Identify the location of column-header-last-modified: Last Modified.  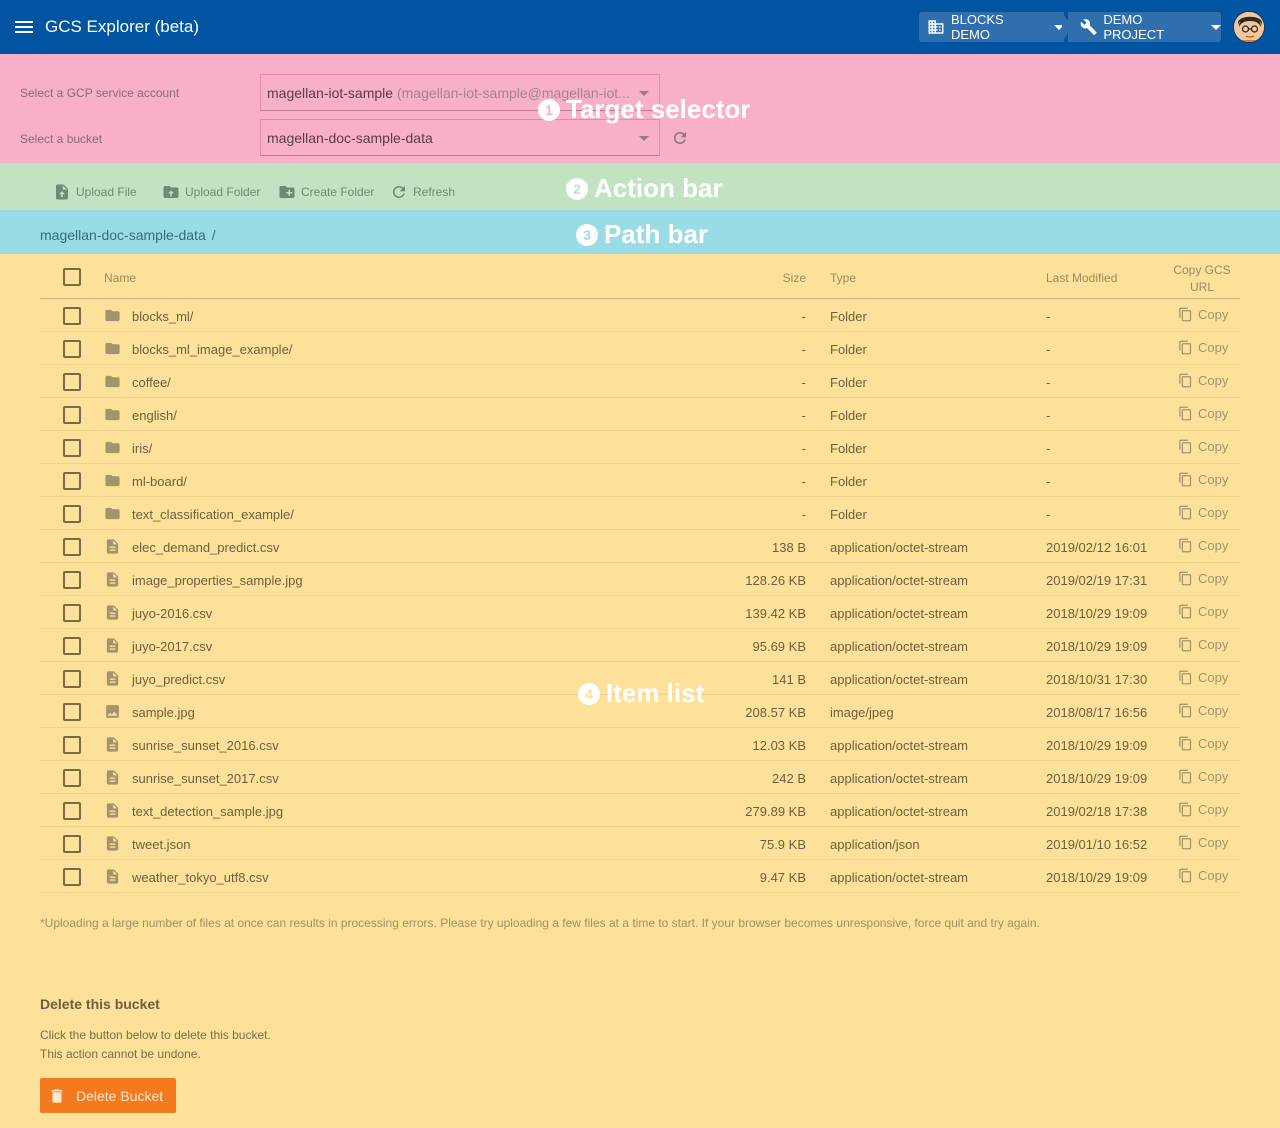
(1081, 278).